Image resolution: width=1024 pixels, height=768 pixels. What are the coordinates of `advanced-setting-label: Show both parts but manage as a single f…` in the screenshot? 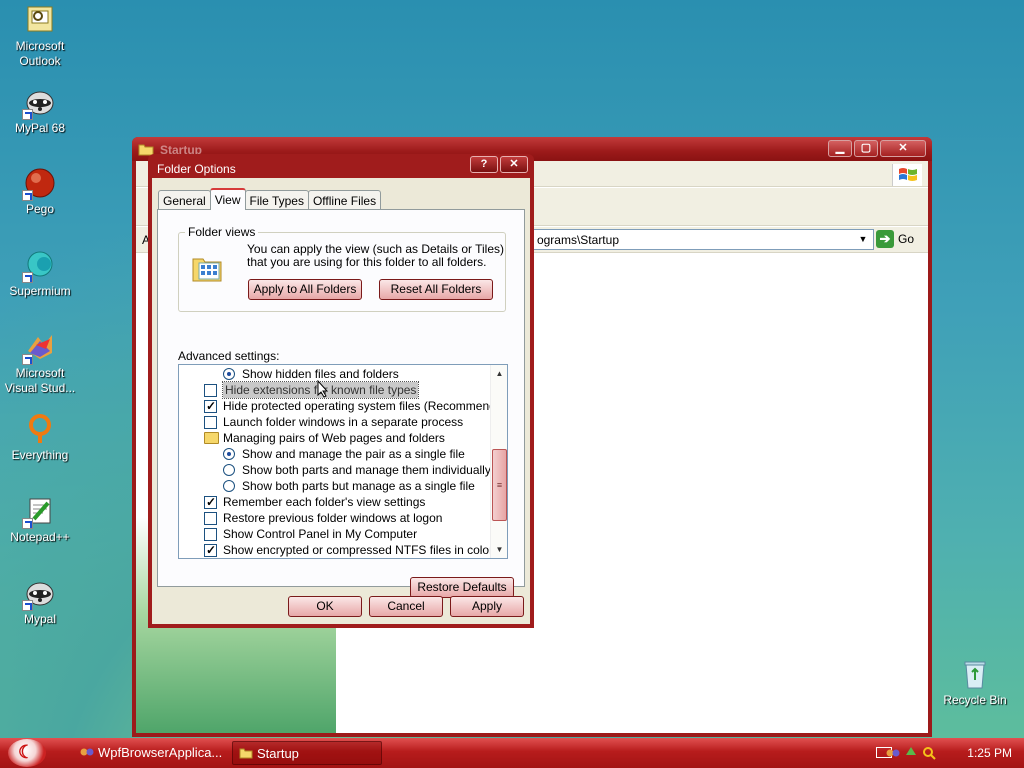 It's located at (358, 486).